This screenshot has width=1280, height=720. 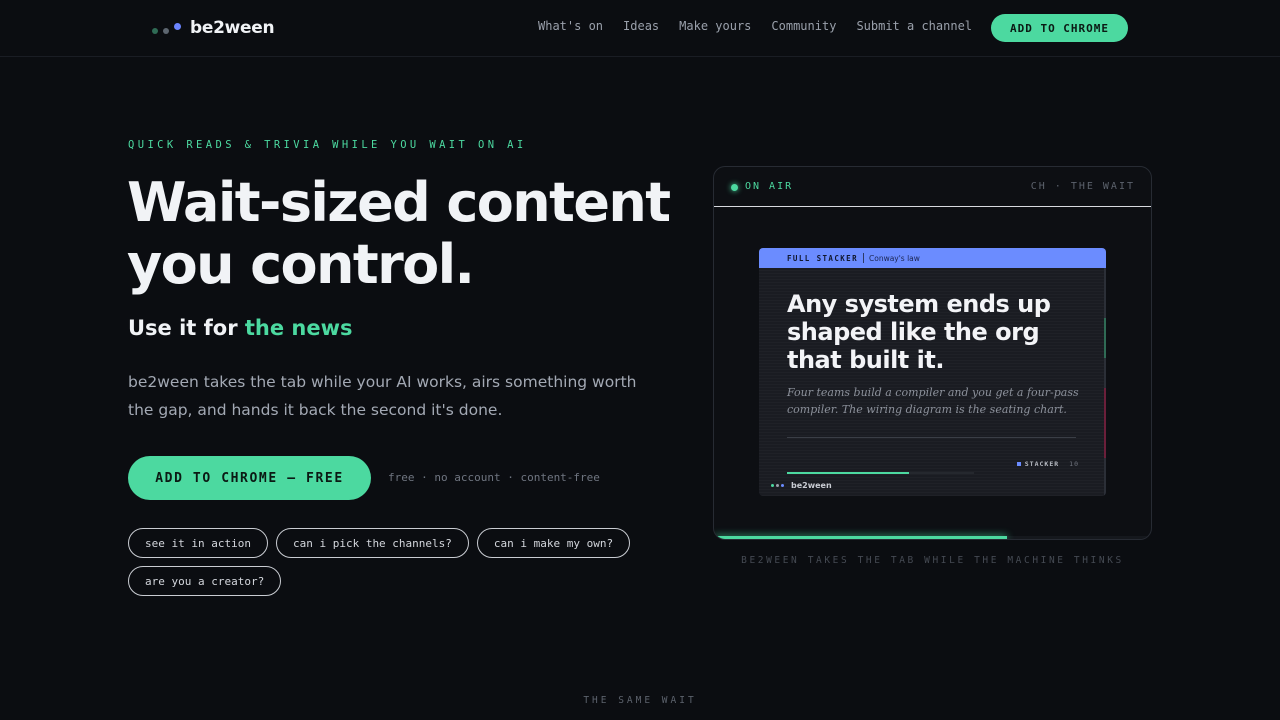 I want to click on brand-logo: be2ween, so click(x=213, y=28).